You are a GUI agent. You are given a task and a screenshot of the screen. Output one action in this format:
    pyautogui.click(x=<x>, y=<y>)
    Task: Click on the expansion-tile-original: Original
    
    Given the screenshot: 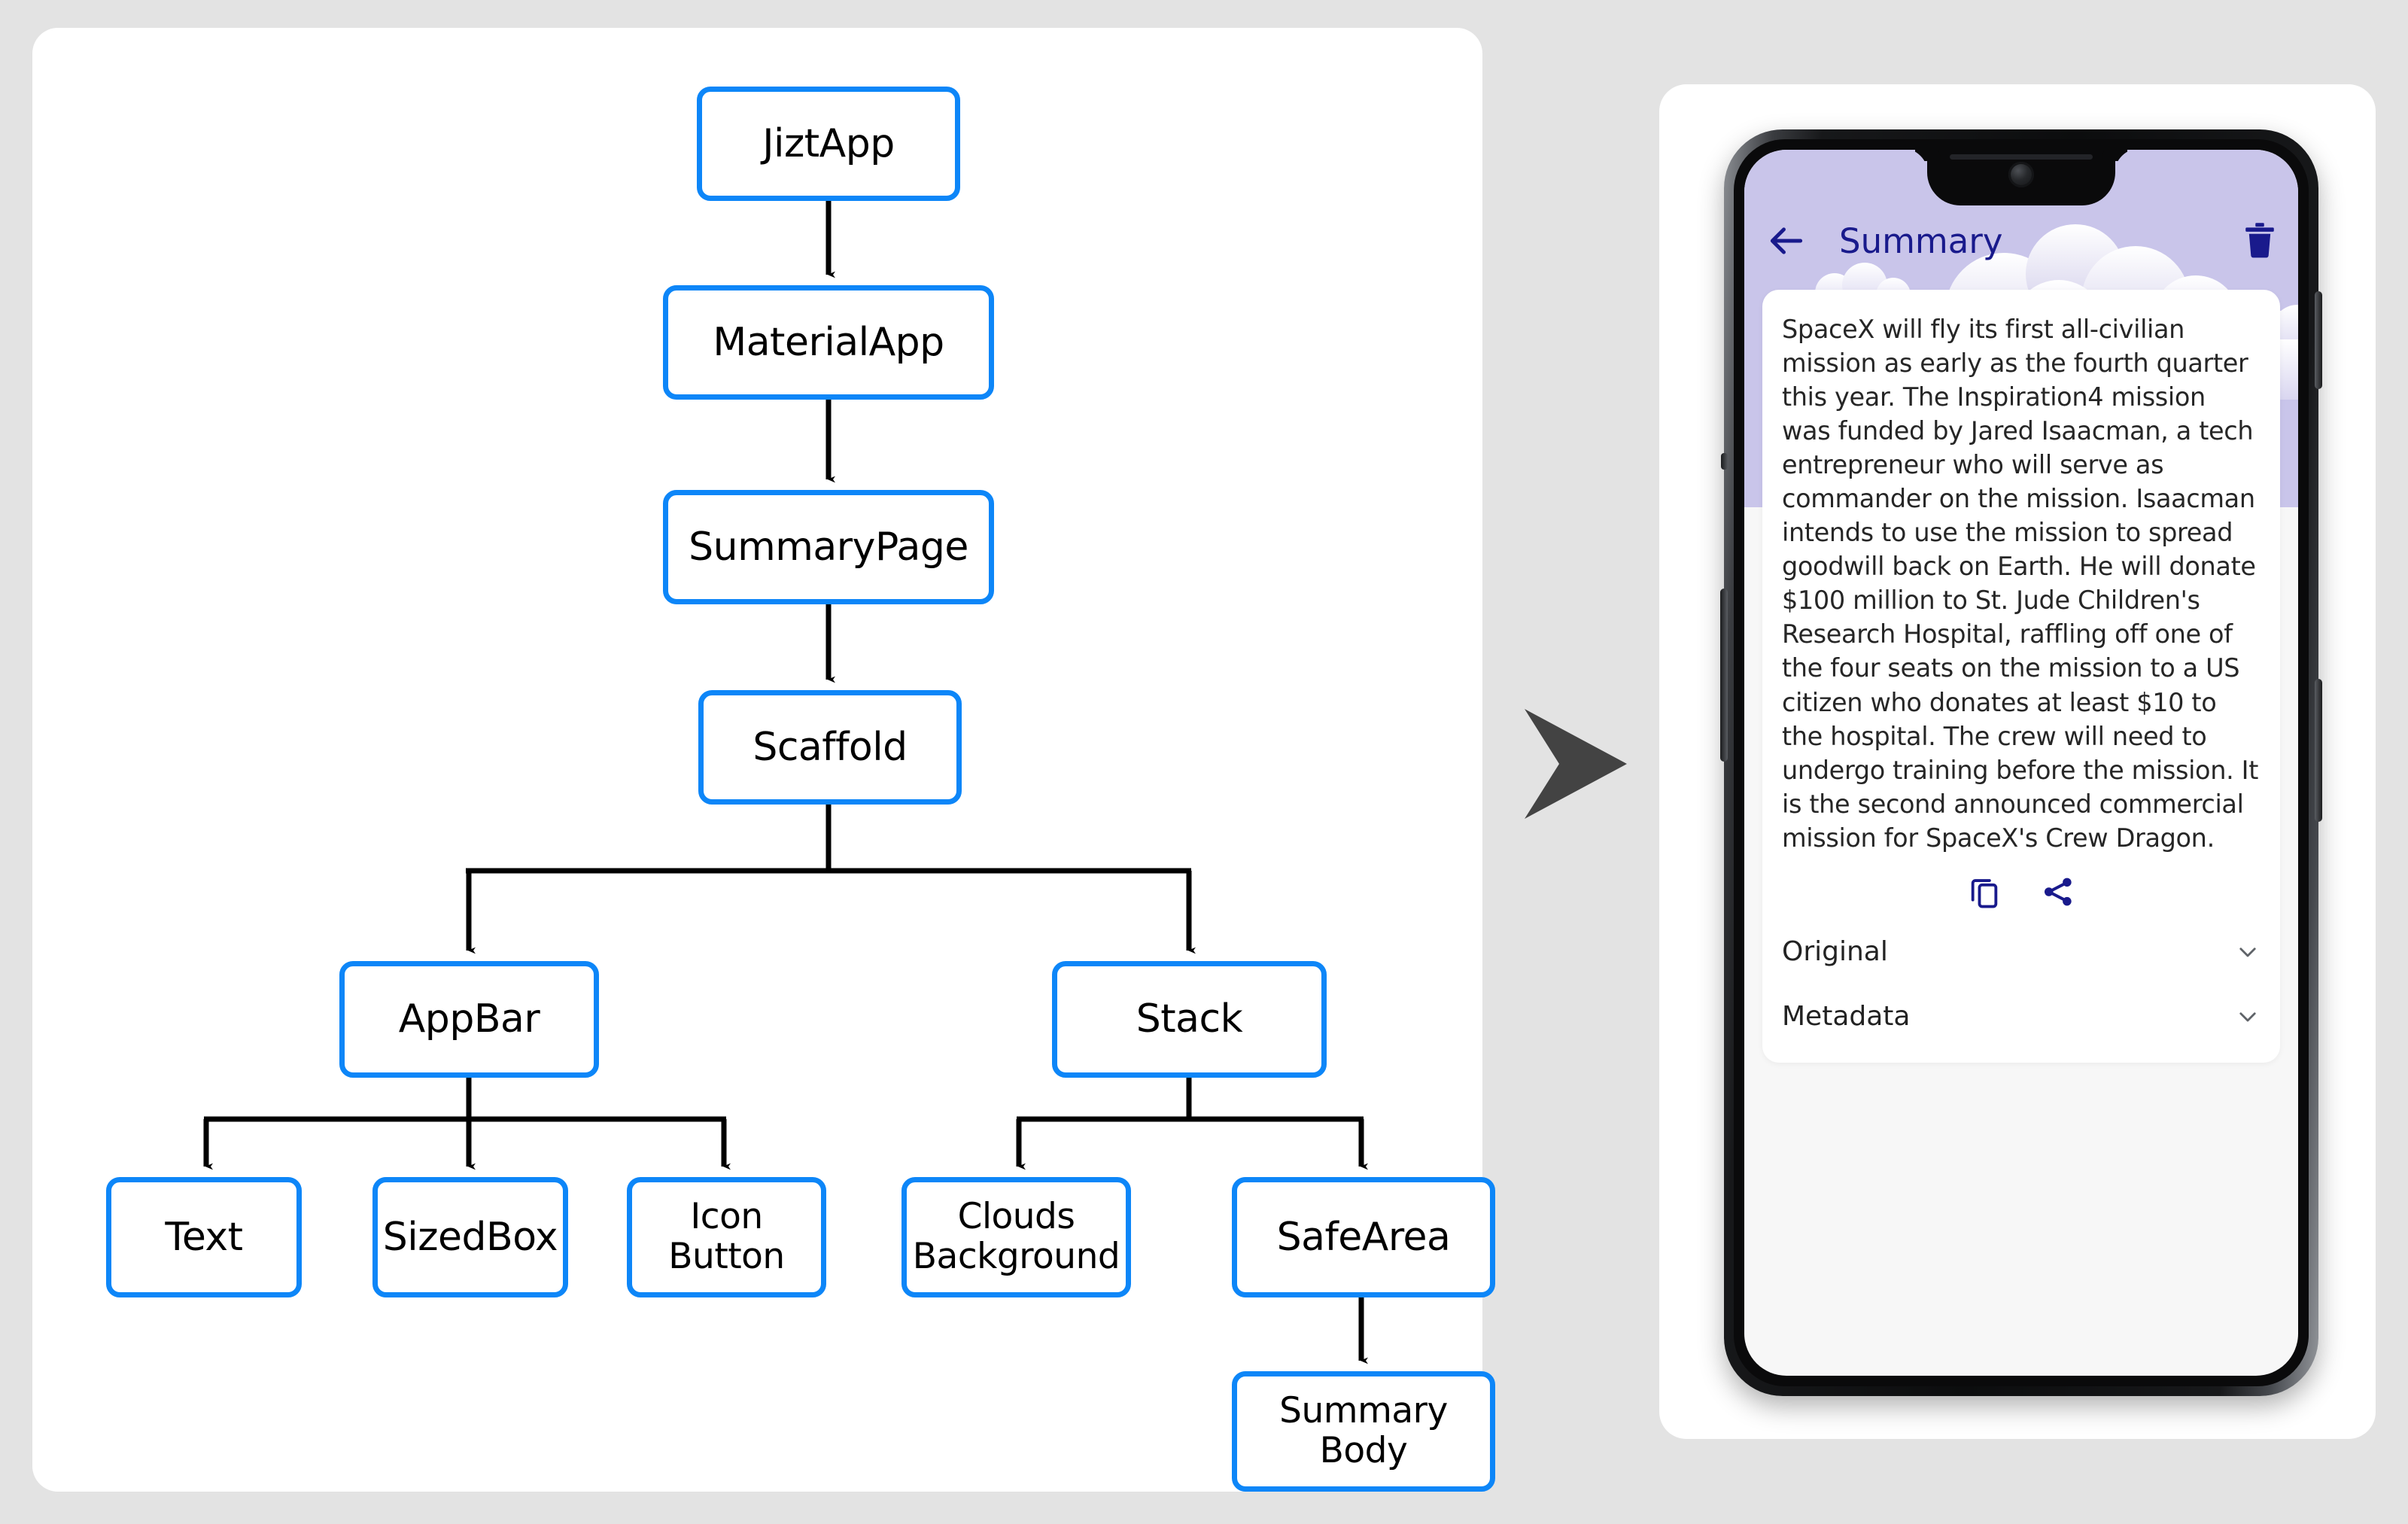 What is the action you would take?
    pyautogui.click(x=2021, y=952)
    